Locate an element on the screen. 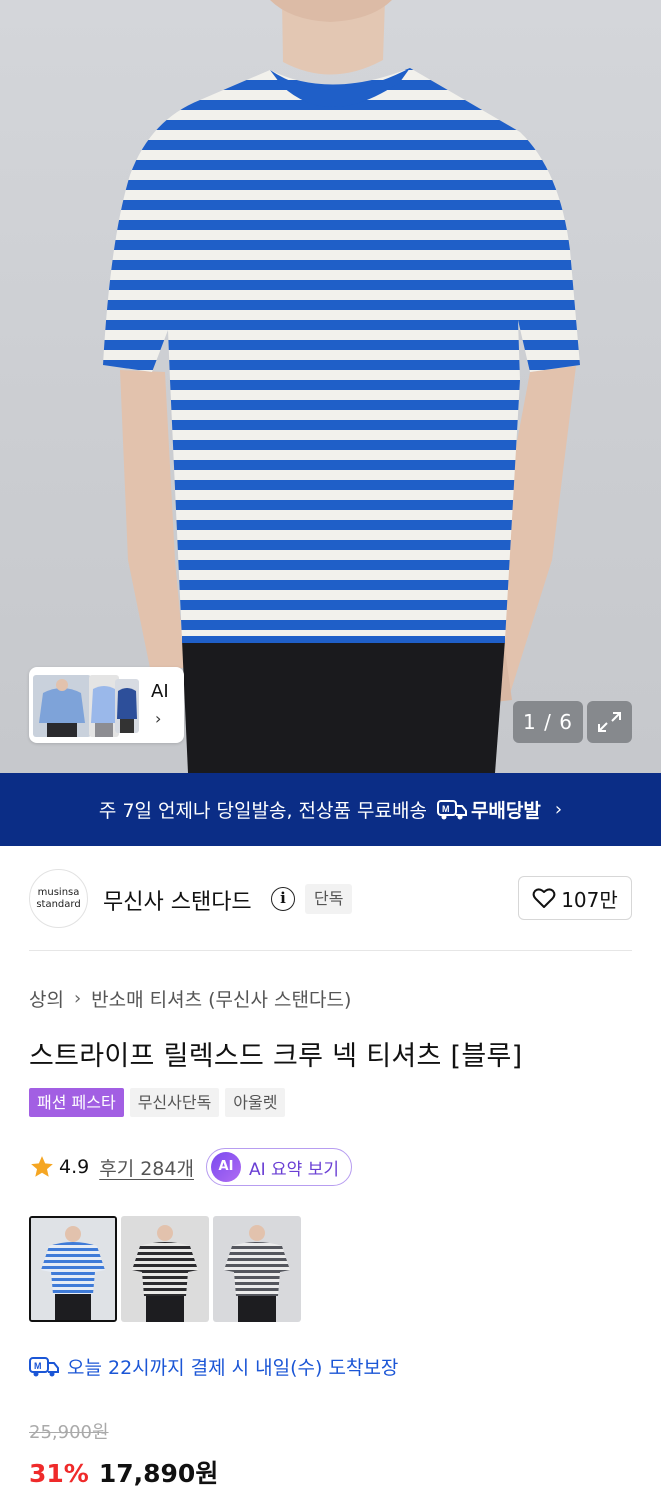 This screenshot has height=1500, width=661. rating-row: 4.9 후기 284개 AI AI 요약 보기 is located at coordinates (190, 1167).